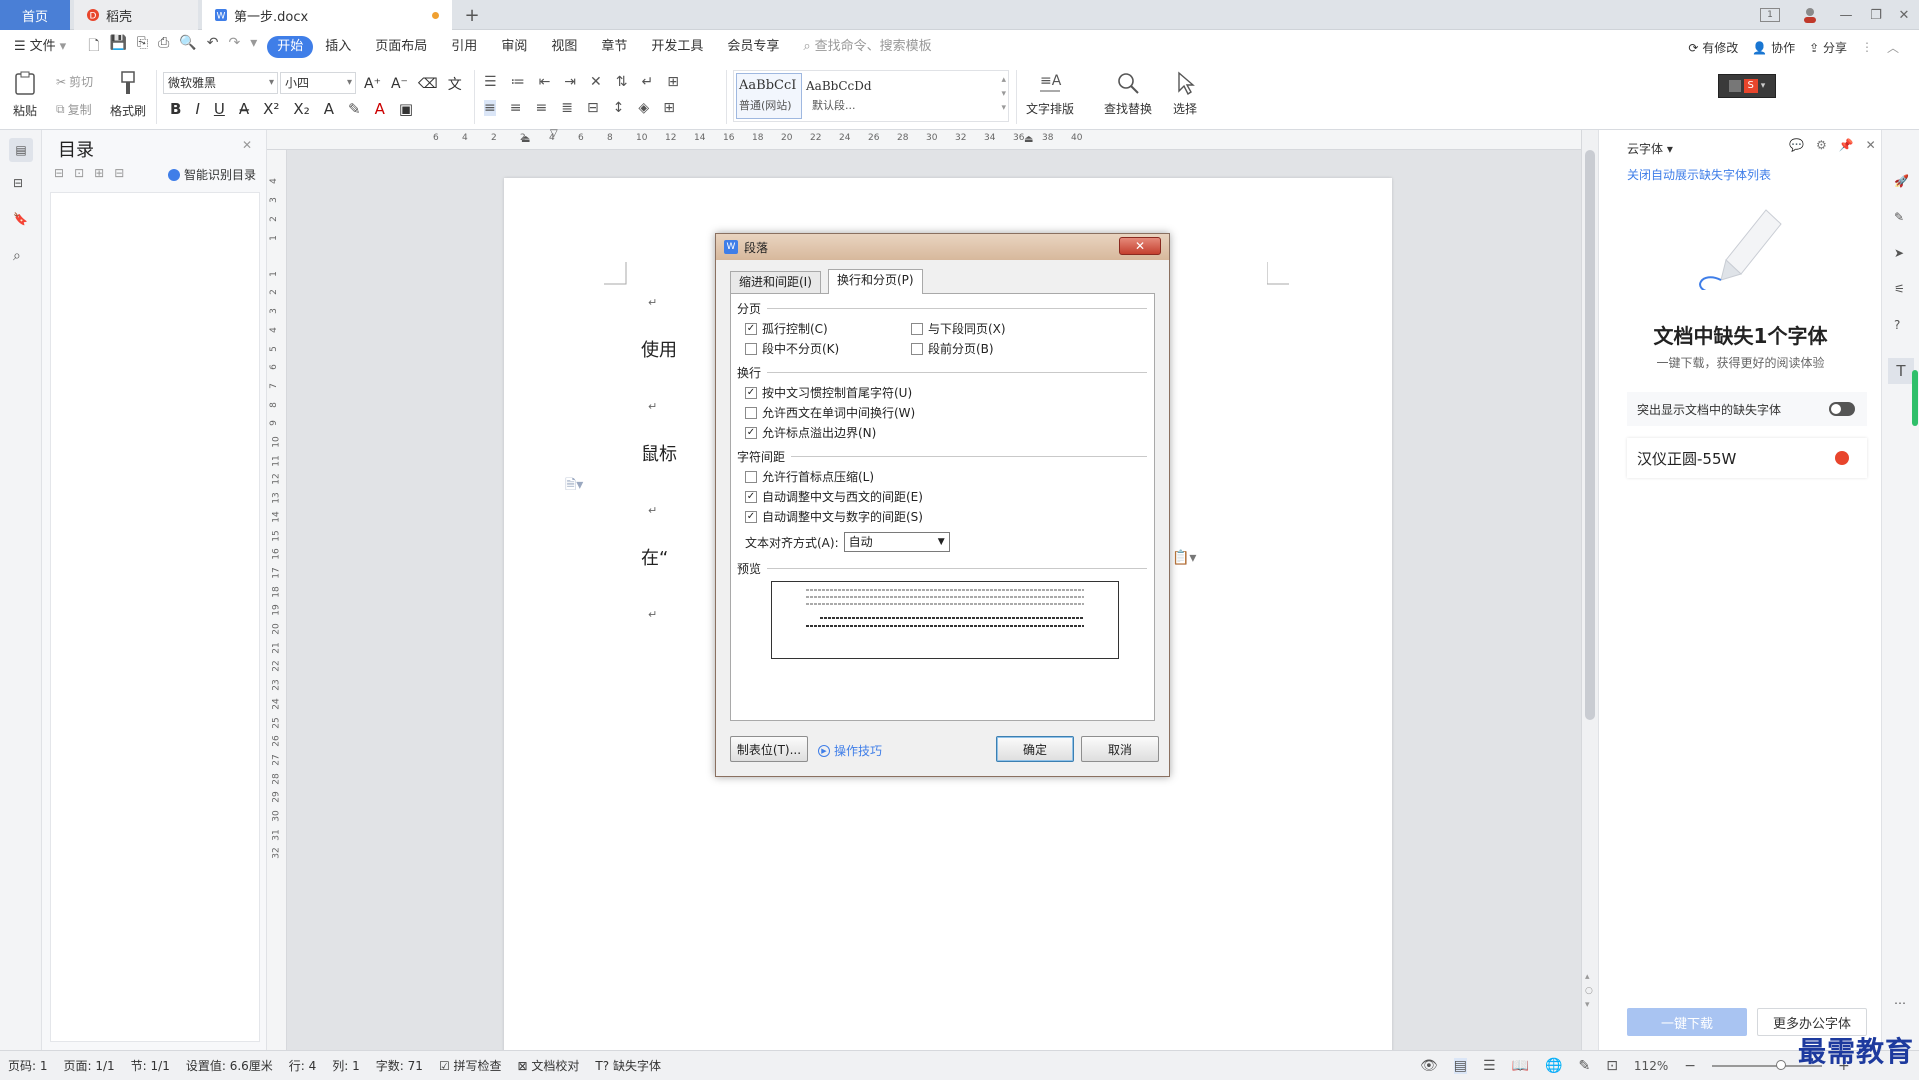 Image resolution: width=1919 pixels, height=1080 pixels. Describe the element at coordinates (1028, 139) in the screenshot. I see `right-indent-marker-icon: ⏏` at that location.